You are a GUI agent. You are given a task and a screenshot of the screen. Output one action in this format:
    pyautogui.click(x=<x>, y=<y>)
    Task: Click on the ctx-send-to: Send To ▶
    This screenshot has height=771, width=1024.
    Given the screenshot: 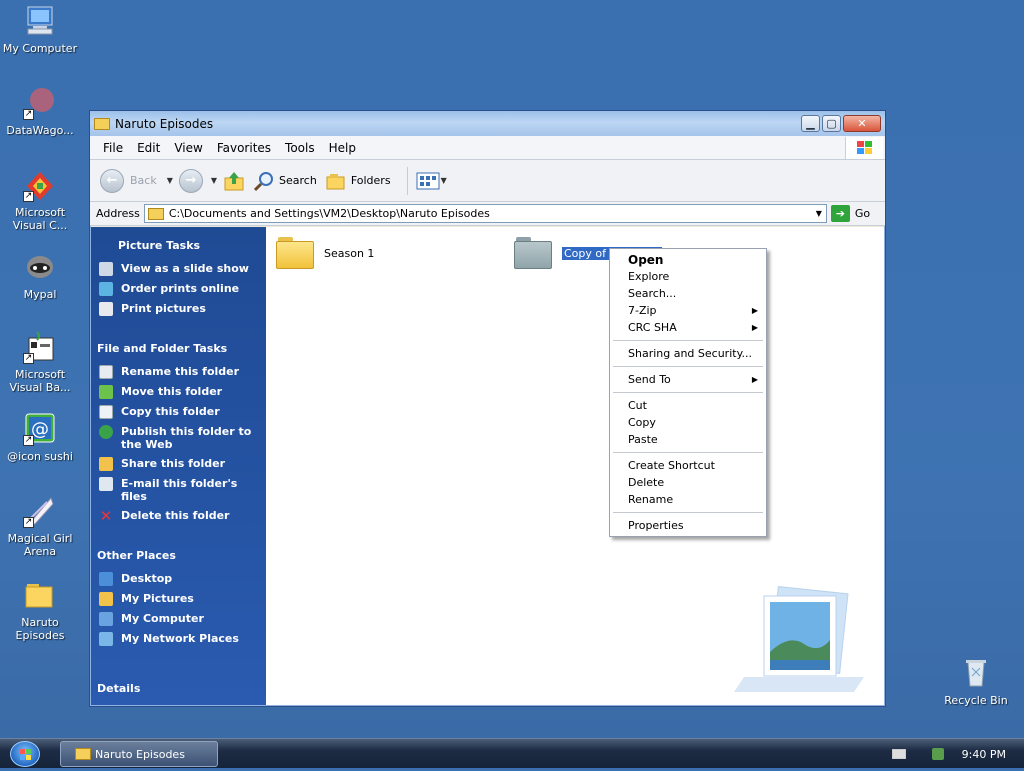 What is the action you would take?
    pyautogui.click(x=688, y=379)
    